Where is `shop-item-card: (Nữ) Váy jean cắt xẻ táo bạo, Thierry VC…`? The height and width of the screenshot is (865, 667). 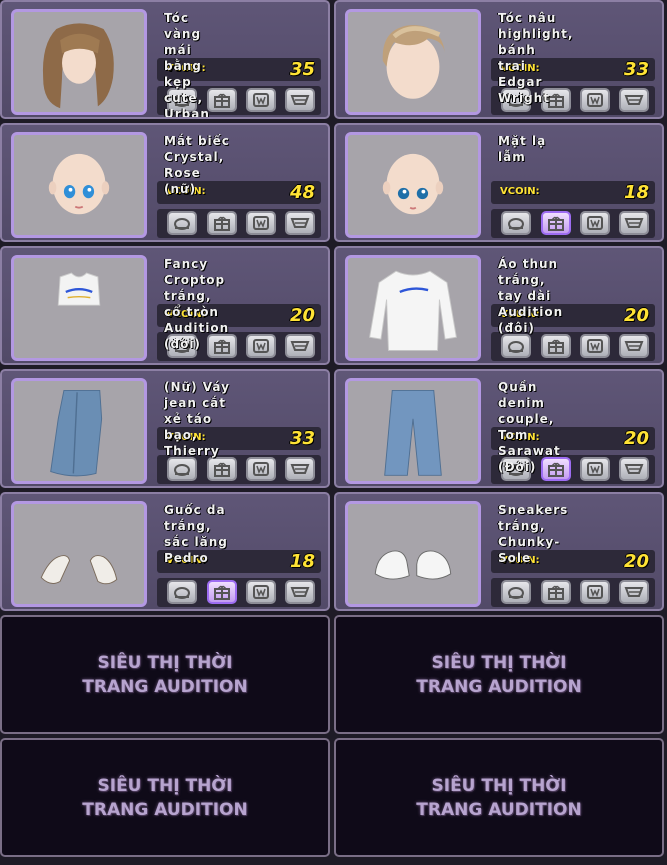
shop-item-card: (Nữ) Váy jean cắt xẻ táo bạo, Thierry VC… is located at coordinates (165, 428).